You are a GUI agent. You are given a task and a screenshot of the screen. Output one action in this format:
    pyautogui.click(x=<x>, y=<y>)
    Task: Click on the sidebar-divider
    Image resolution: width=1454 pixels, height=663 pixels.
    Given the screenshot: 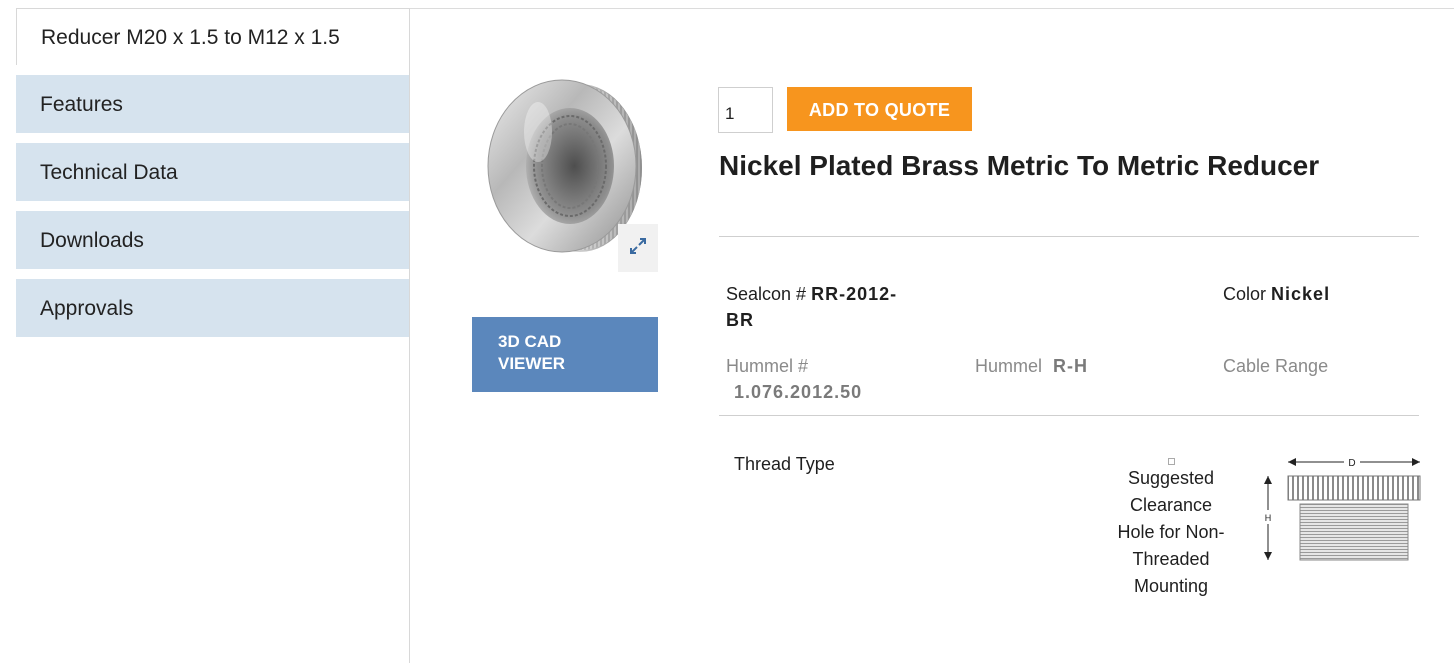 What is the action you would take?
    pyautogui.click(x=409, y=363)
    